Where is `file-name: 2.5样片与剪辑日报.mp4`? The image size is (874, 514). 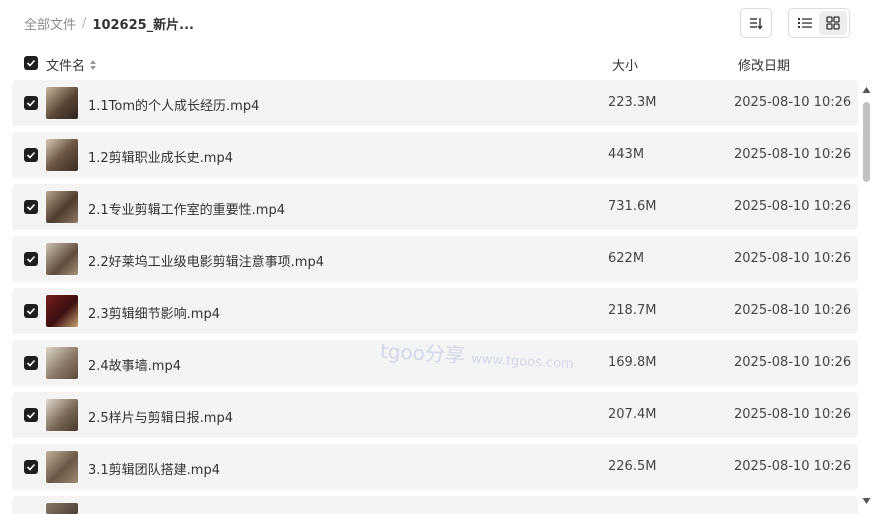 file-name: 2.5样片与剪辑日报.mp4 is located at coordinates (160, 416).